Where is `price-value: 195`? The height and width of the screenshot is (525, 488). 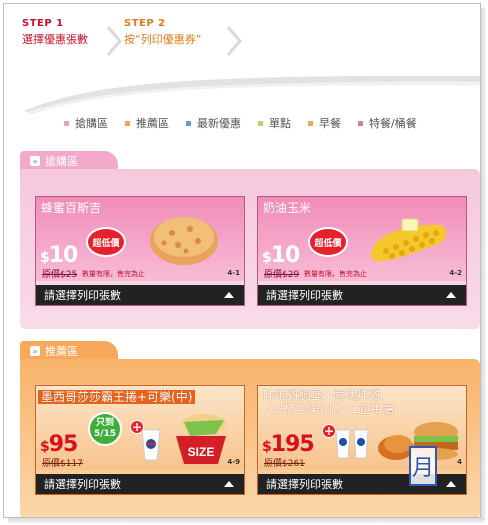
price-value: 195 is located at coordinates (292, 444).